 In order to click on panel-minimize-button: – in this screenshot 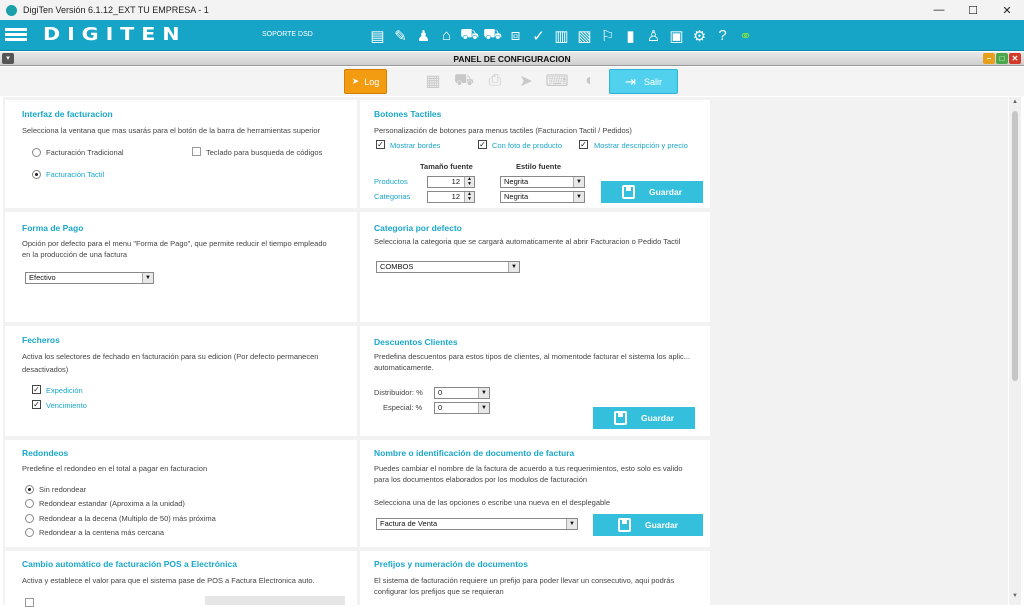, I will do `click(989, 58)`.